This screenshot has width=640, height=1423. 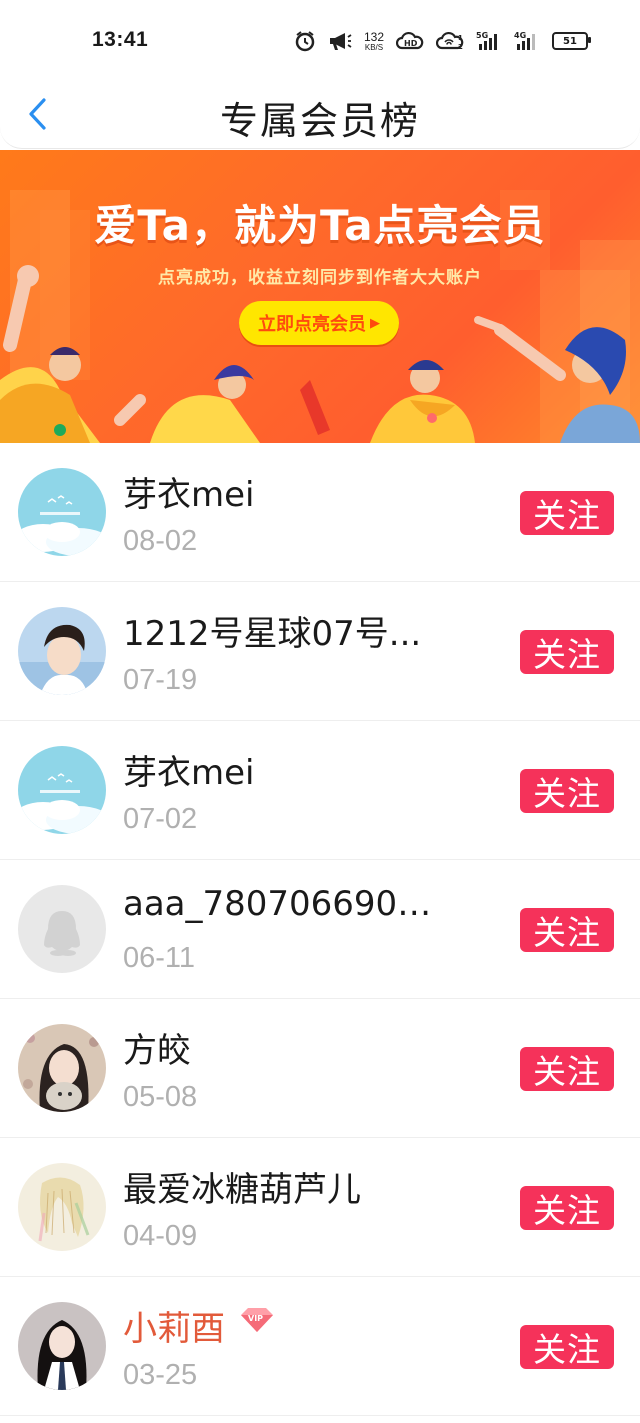 I want to click on play-arrow-icon: ▶, so click(x=375, y=323).